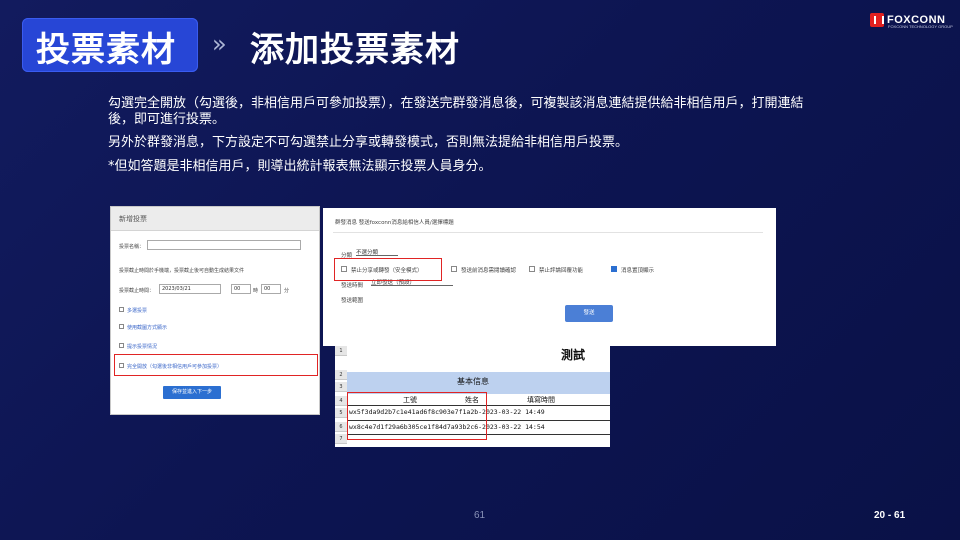 This screenshot has height=540, width=960. Describe the element at coordinates (341, 439) in the screenshot. I see `row-number: 7` at that location.